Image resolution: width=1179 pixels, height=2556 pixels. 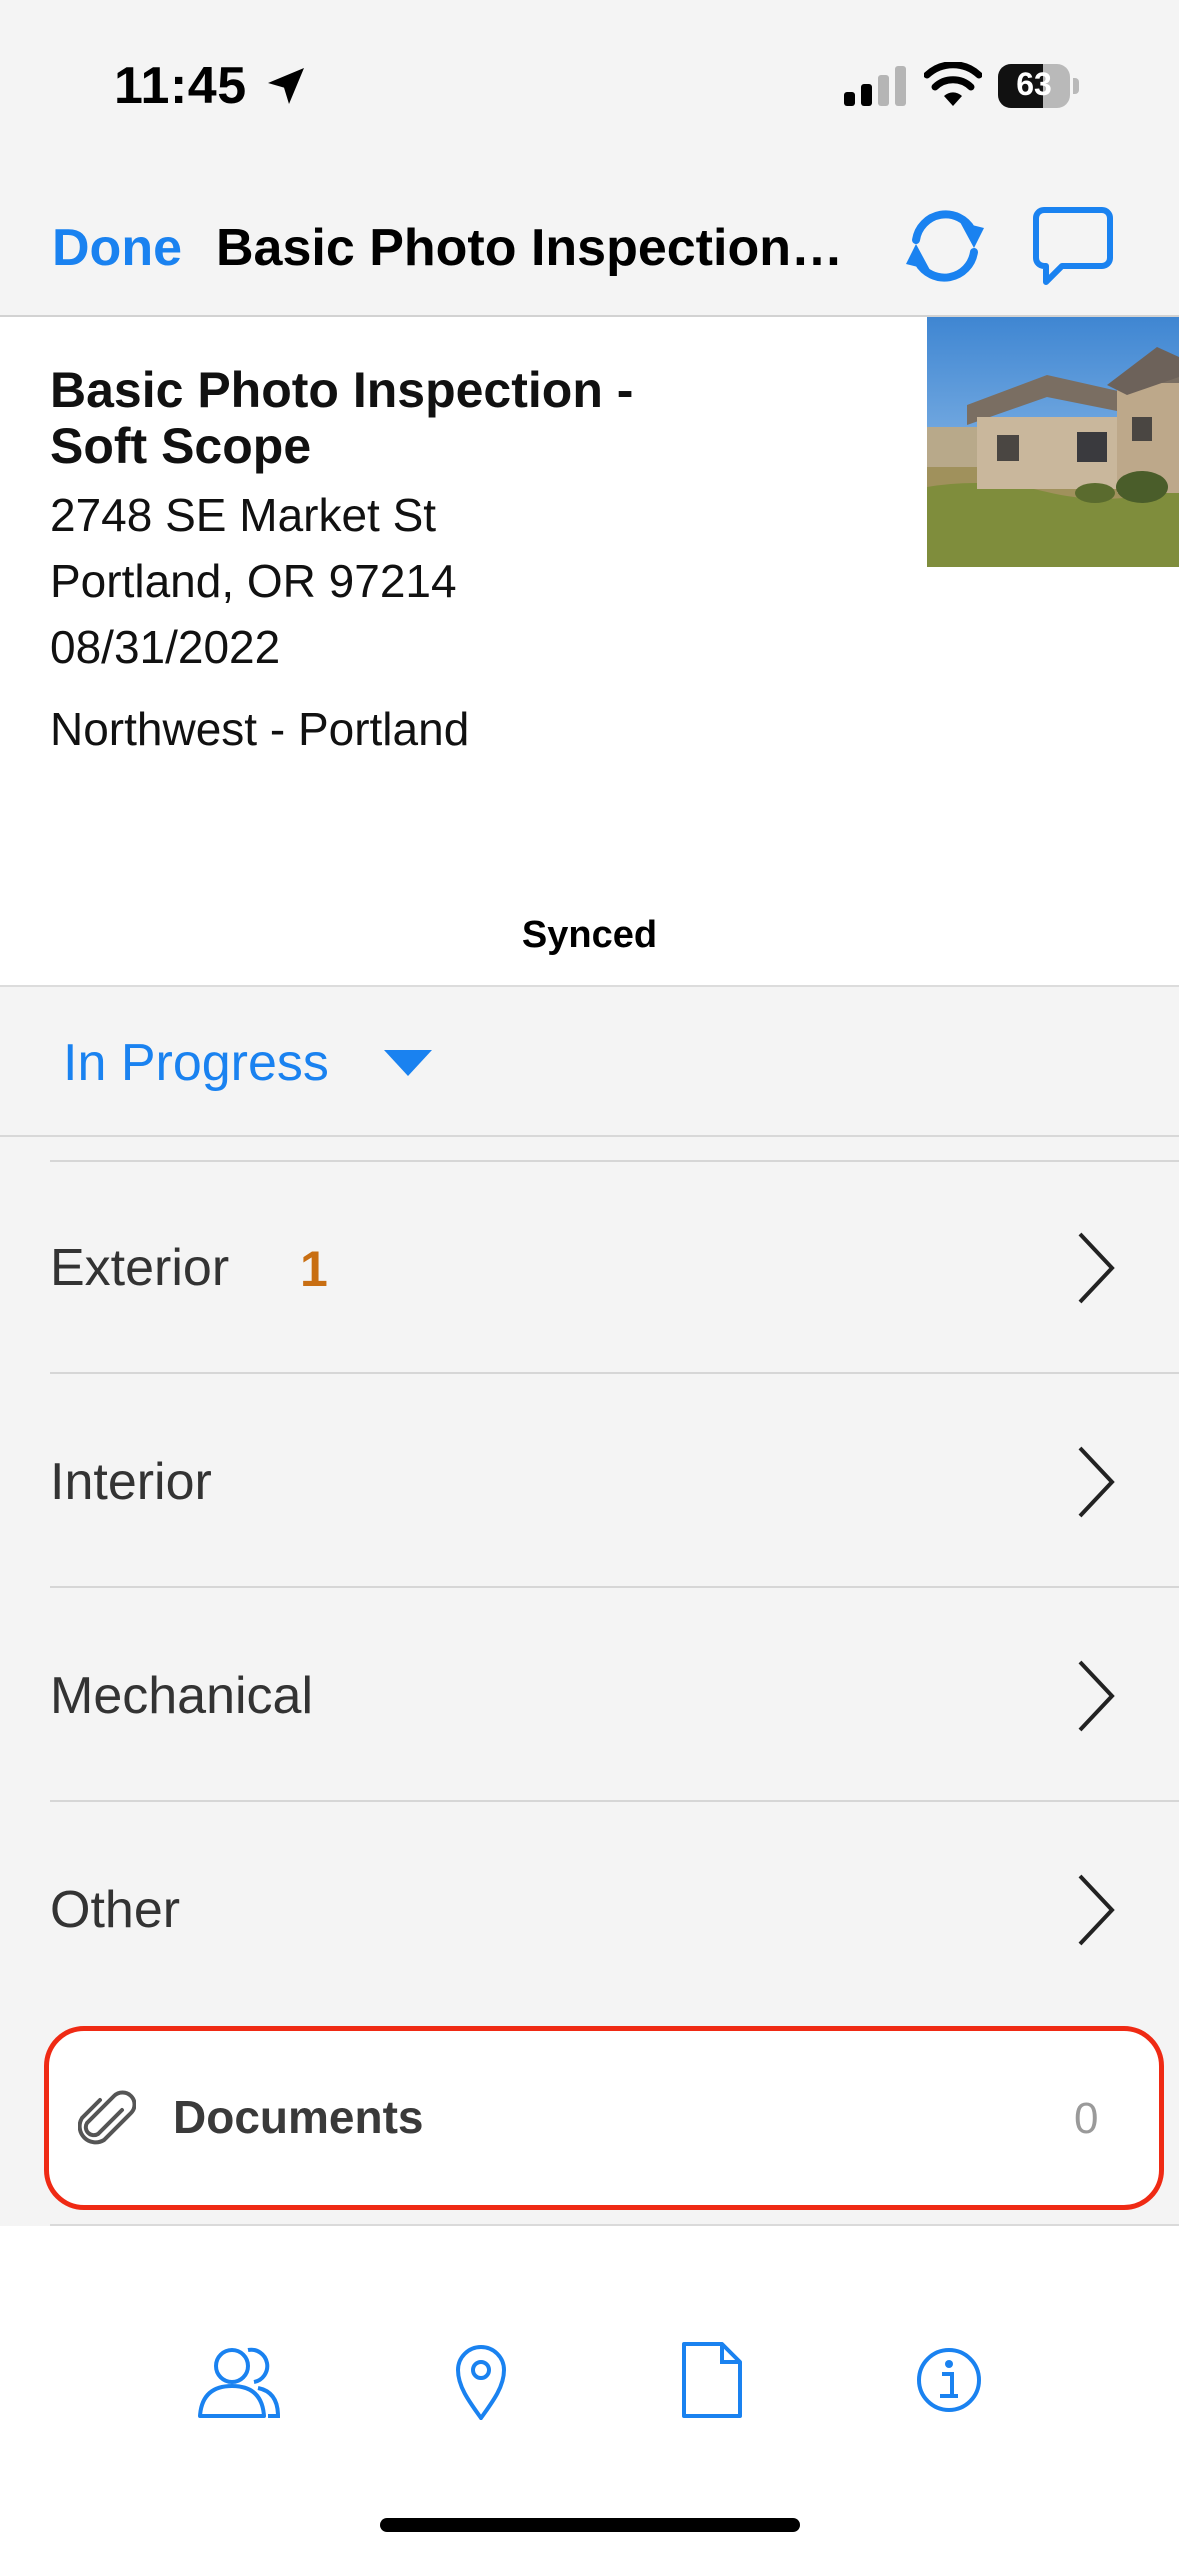 I want to click on section-row-exterior: Exterior 1, so click(x=589, y=1268).